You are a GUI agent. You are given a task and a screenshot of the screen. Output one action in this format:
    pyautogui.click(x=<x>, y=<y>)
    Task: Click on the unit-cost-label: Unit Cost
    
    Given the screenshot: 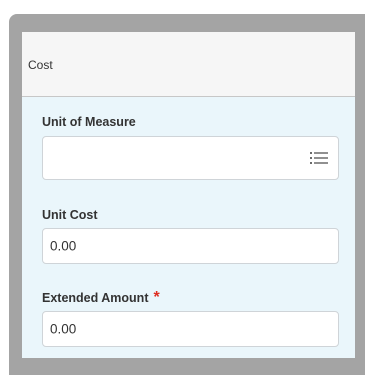 What is the action you would take?
    pyautogui.click(x=70, y=215)
    